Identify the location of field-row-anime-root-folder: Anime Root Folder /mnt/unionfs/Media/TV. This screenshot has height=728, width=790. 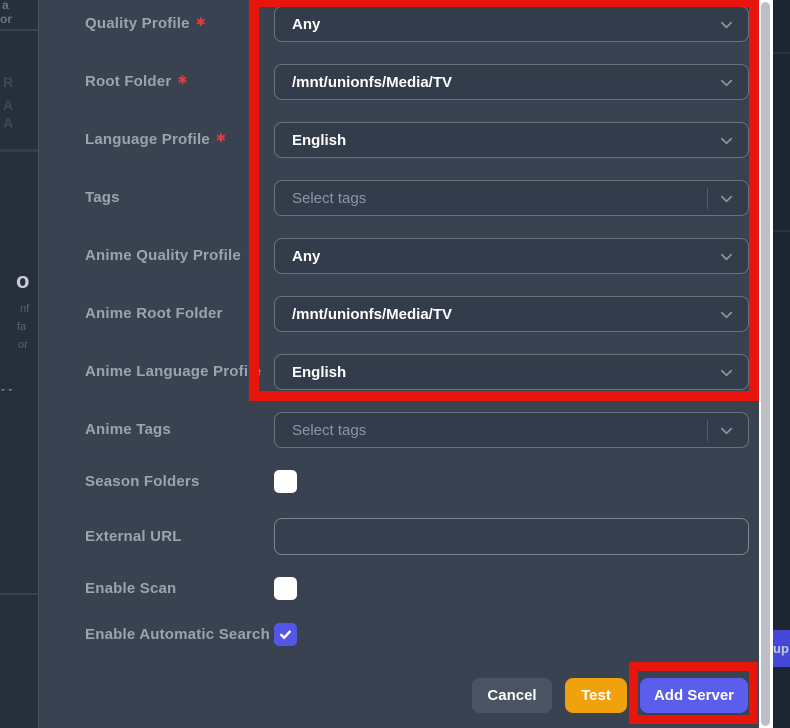
(399, 314).